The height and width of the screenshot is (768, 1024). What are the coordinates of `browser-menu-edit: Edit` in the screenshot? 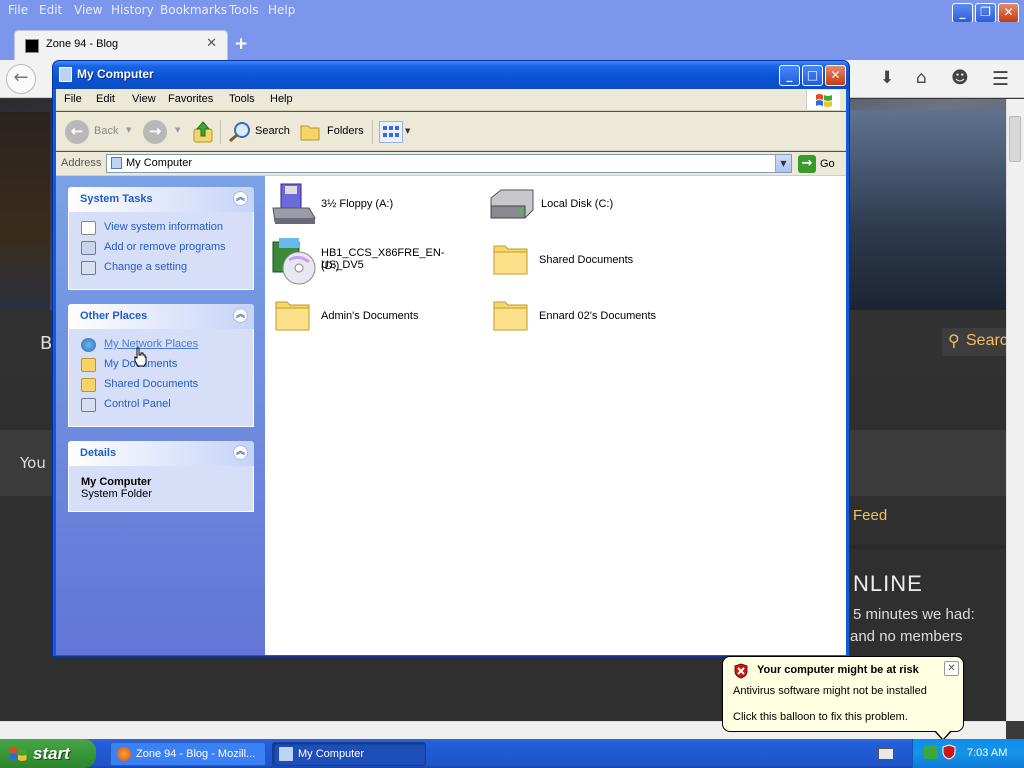 It's located at (50, 10).